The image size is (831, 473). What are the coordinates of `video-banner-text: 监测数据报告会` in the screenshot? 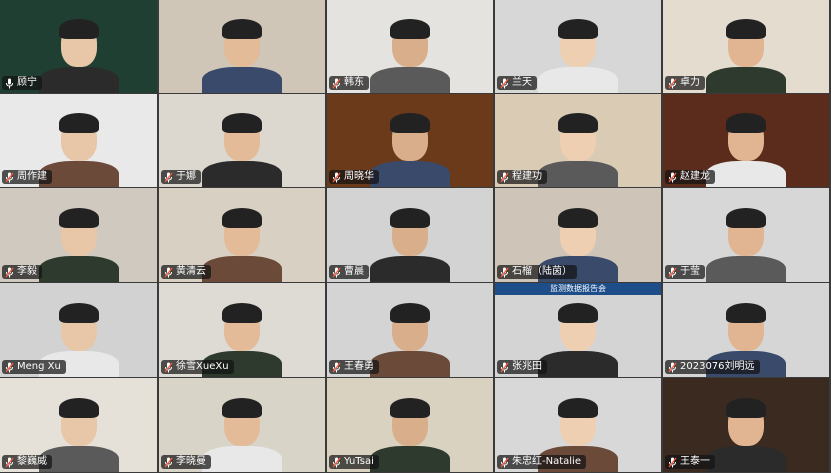 It's located at (578, 289).